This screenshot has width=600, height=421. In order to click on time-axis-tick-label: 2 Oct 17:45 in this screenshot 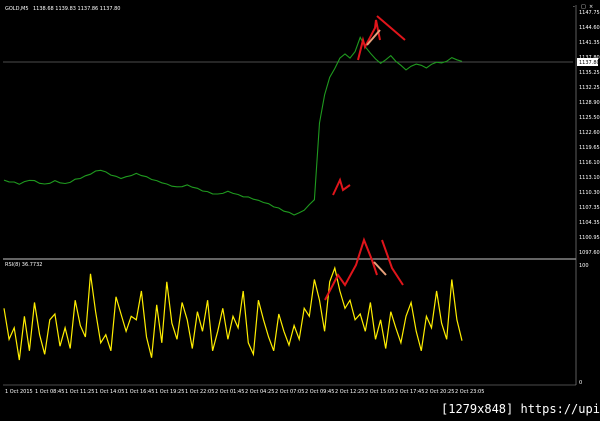, I will do `click(409, 392)`.